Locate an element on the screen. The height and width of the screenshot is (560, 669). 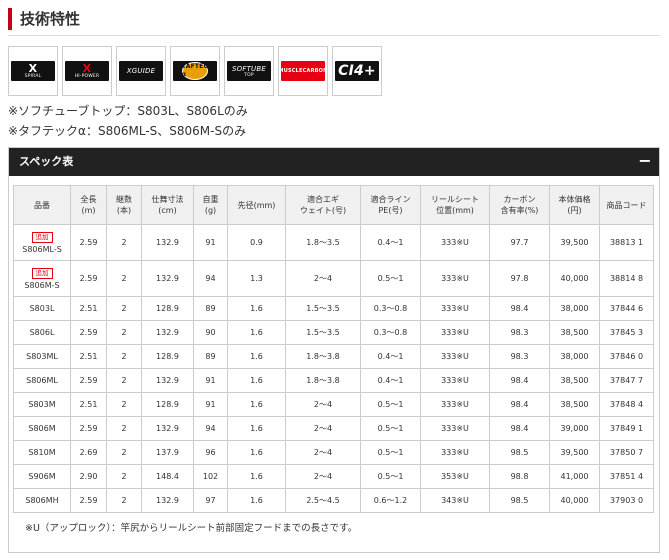
section-title: 技術特性 is located at coordinates (50, 19).